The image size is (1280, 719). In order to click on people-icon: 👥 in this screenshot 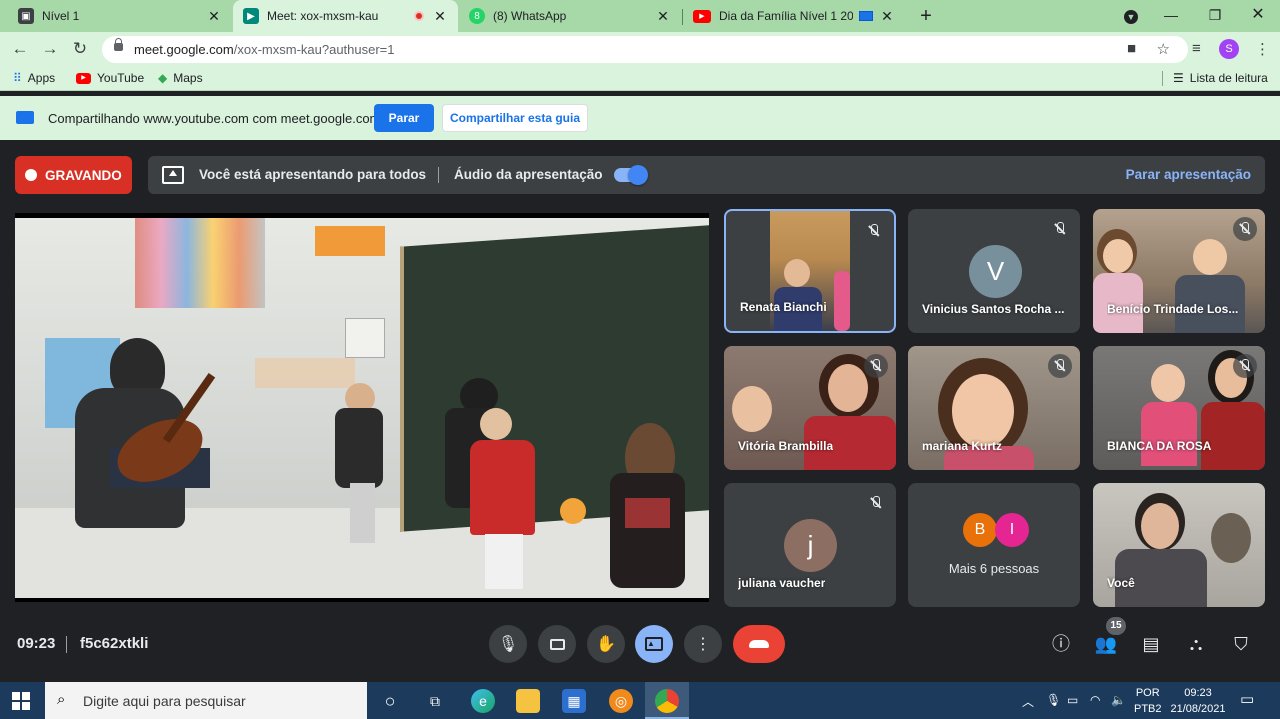, I will do `click(1106, 644)`.